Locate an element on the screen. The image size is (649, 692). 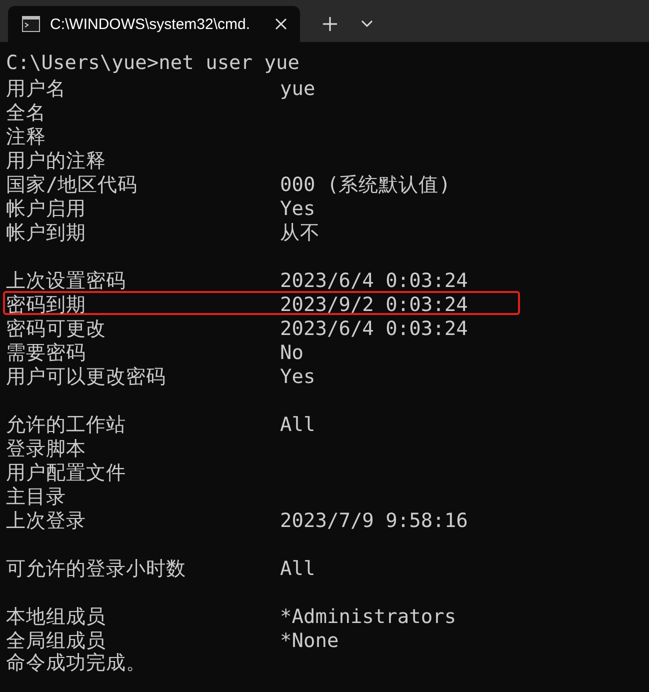
console-line: 命令成功完成。 is located at coordinates (76, 663).